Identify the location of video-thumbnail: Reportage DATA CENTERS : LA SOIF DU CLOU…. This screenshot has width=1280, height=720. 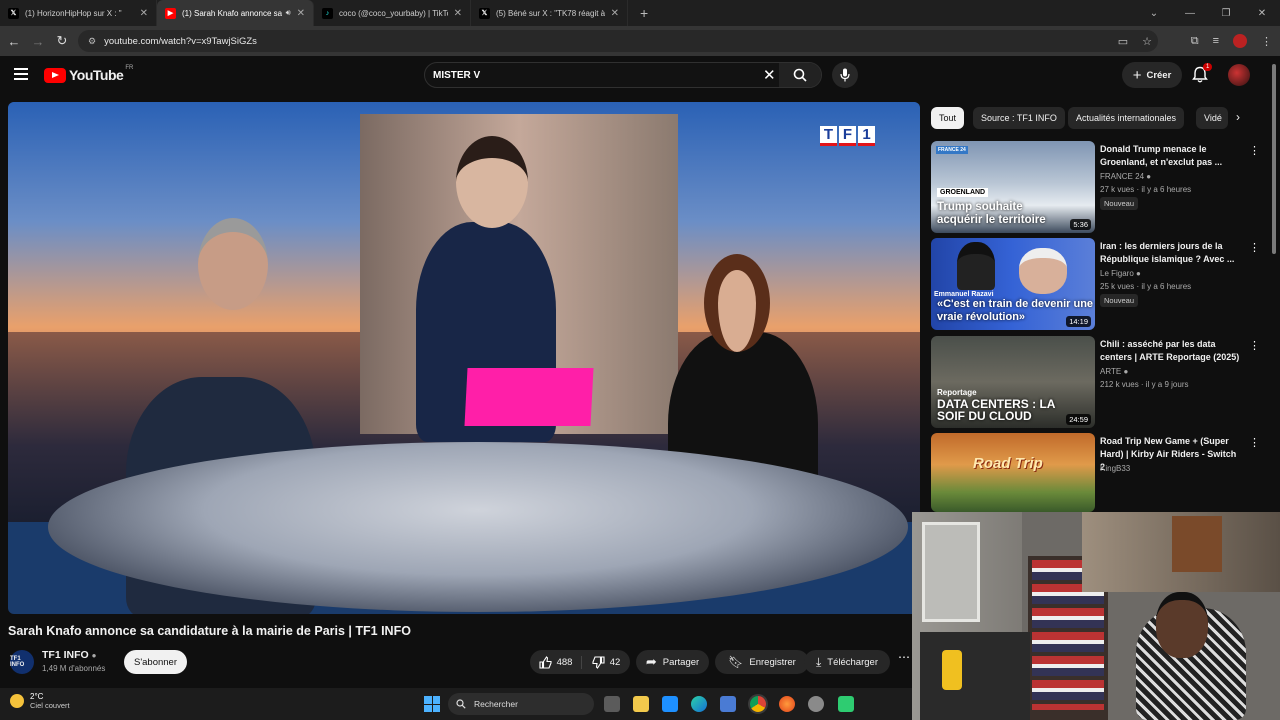
(1013, 382).